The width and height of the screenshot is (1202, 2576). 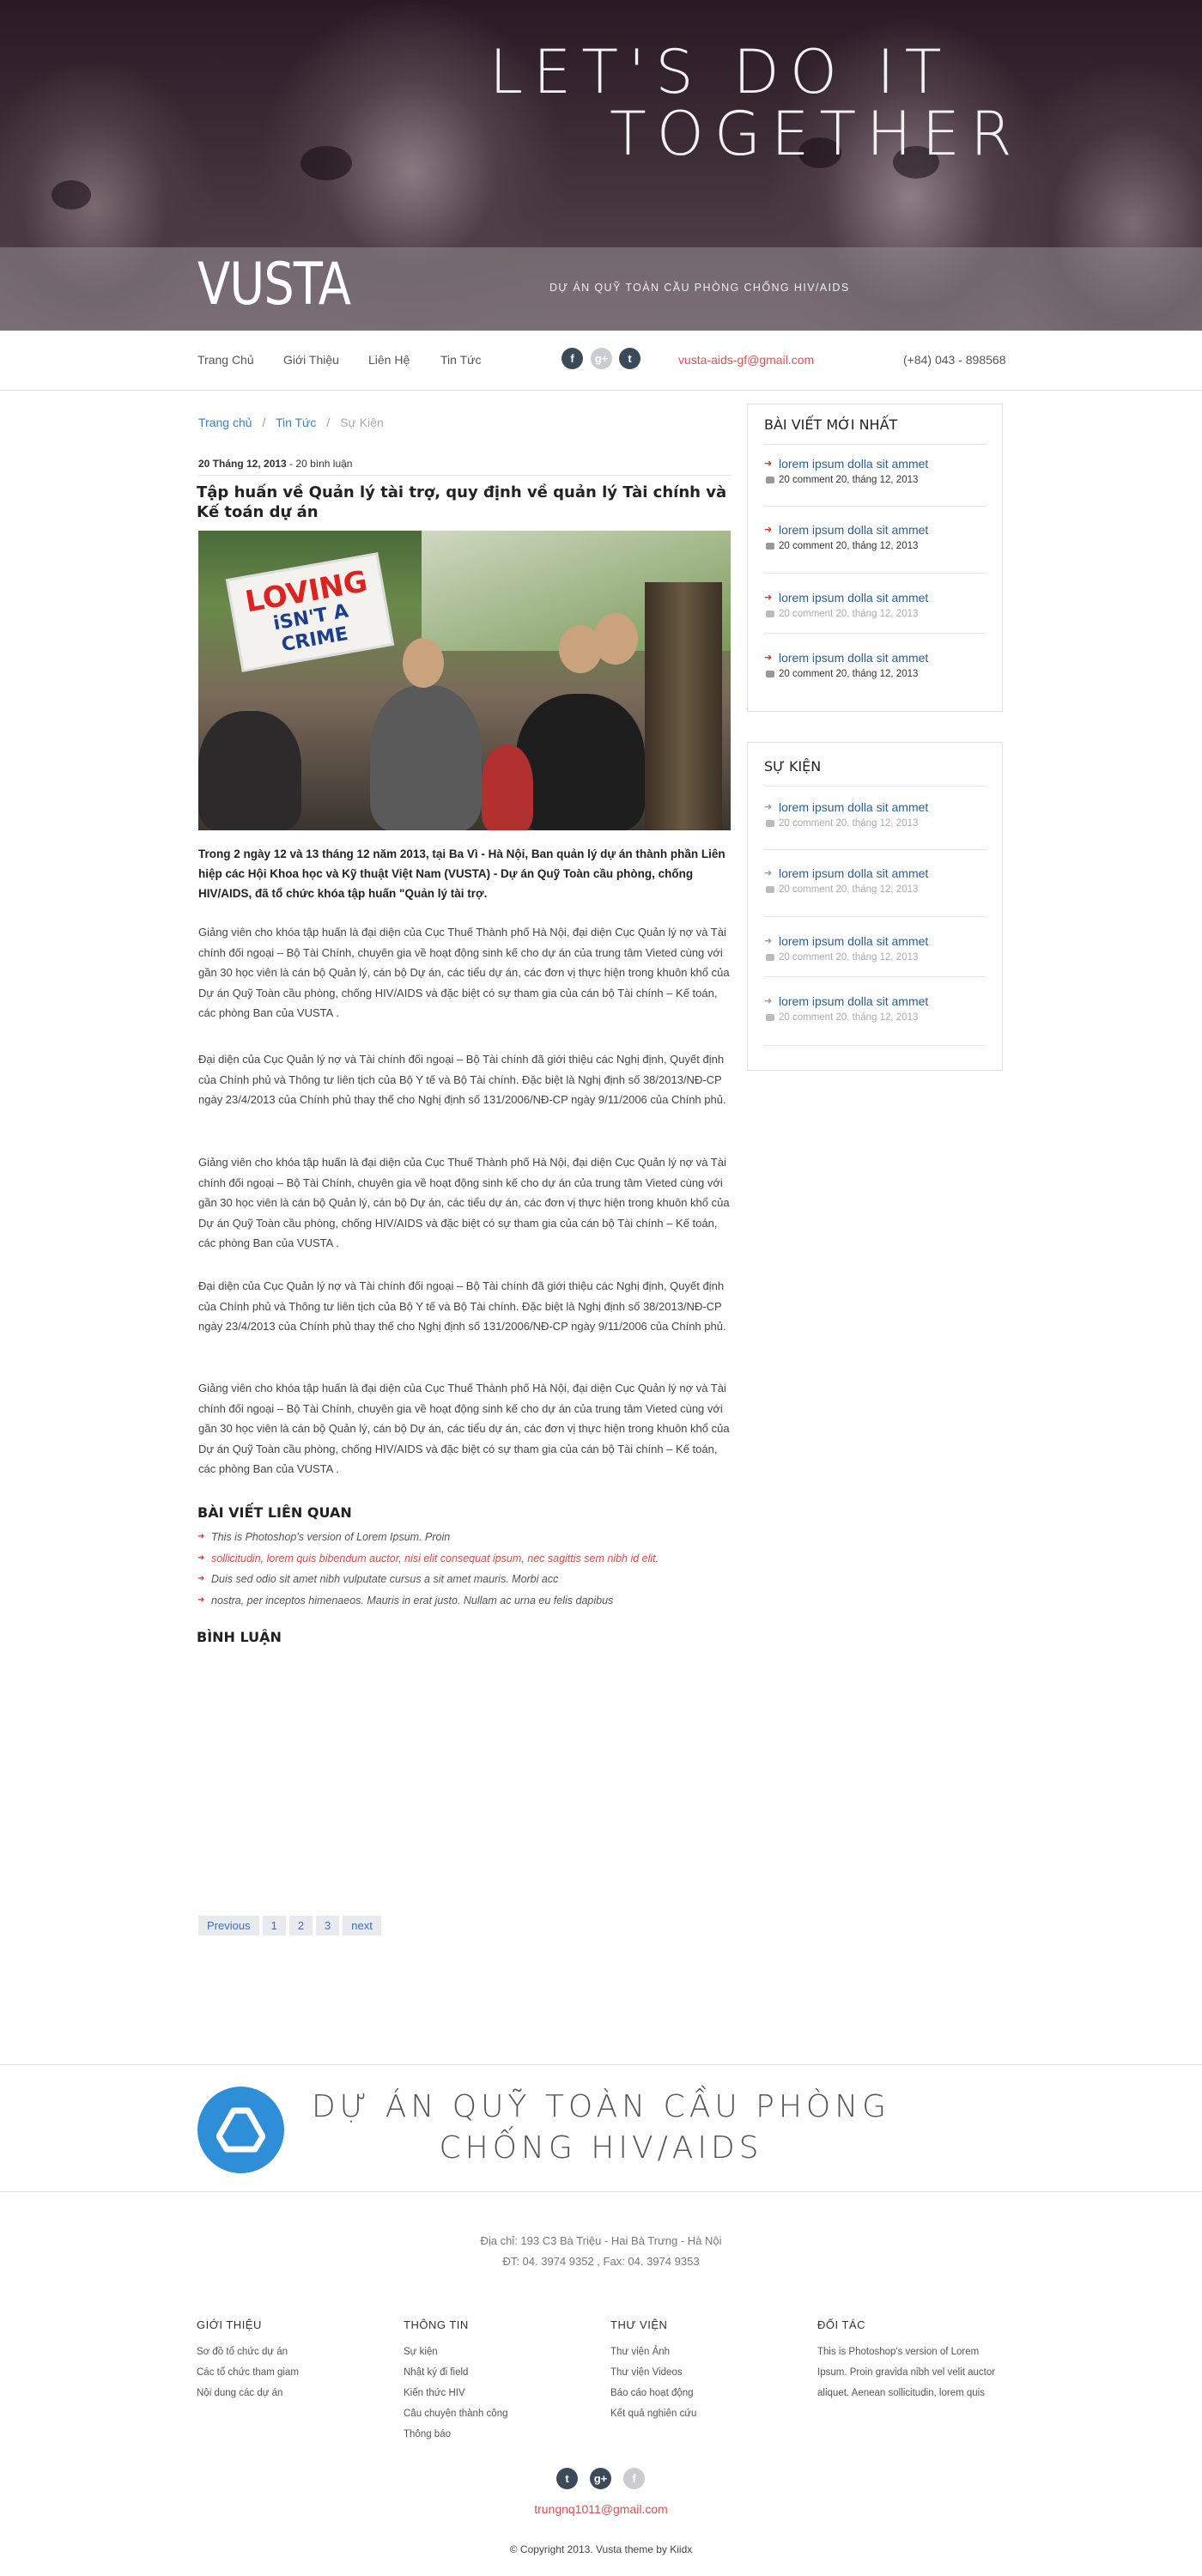 What do you see at coordinates (274, 285) in the screenshot?
I see `site-logo: VUSTA` at bounding box center [274, 285].